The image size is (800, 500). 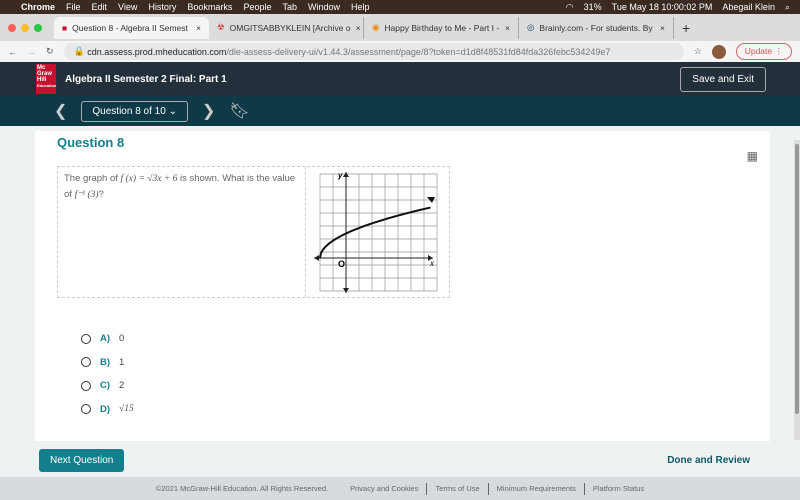 I want to click on tab-label: Question 8 - Algebra II Semest, so click(x=130, y=27).